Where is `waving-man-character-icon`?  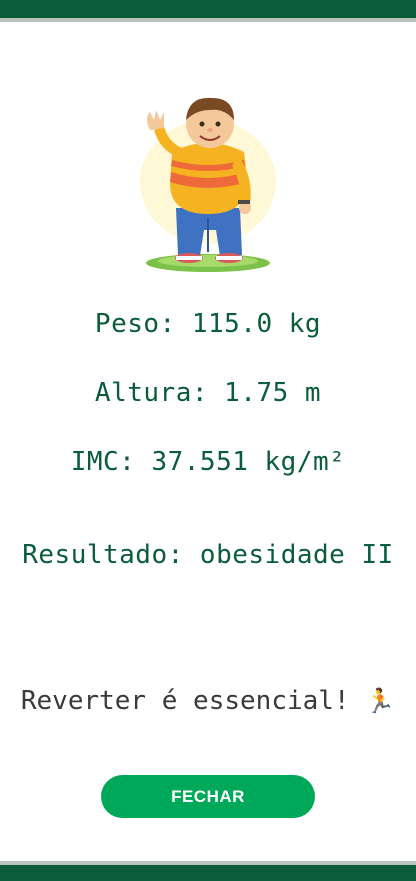 waving-man-character-icon is located at coordinates (208, 184).